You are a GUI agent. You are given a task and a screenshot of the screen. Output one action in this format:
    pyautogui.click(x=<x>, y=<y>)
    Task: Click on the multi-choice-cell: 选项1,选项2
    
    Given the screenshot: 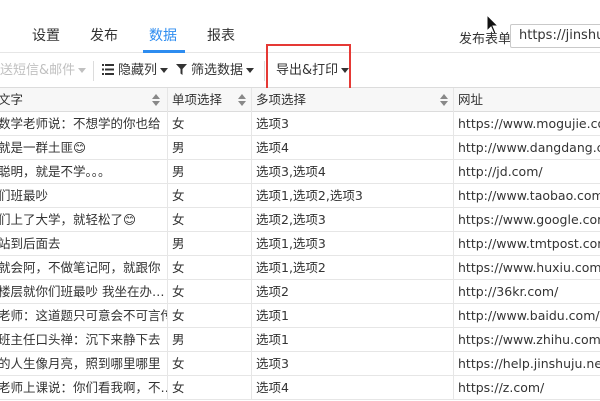 What is the action you would take?
    pyautogui.click(x=353, y=268)
    